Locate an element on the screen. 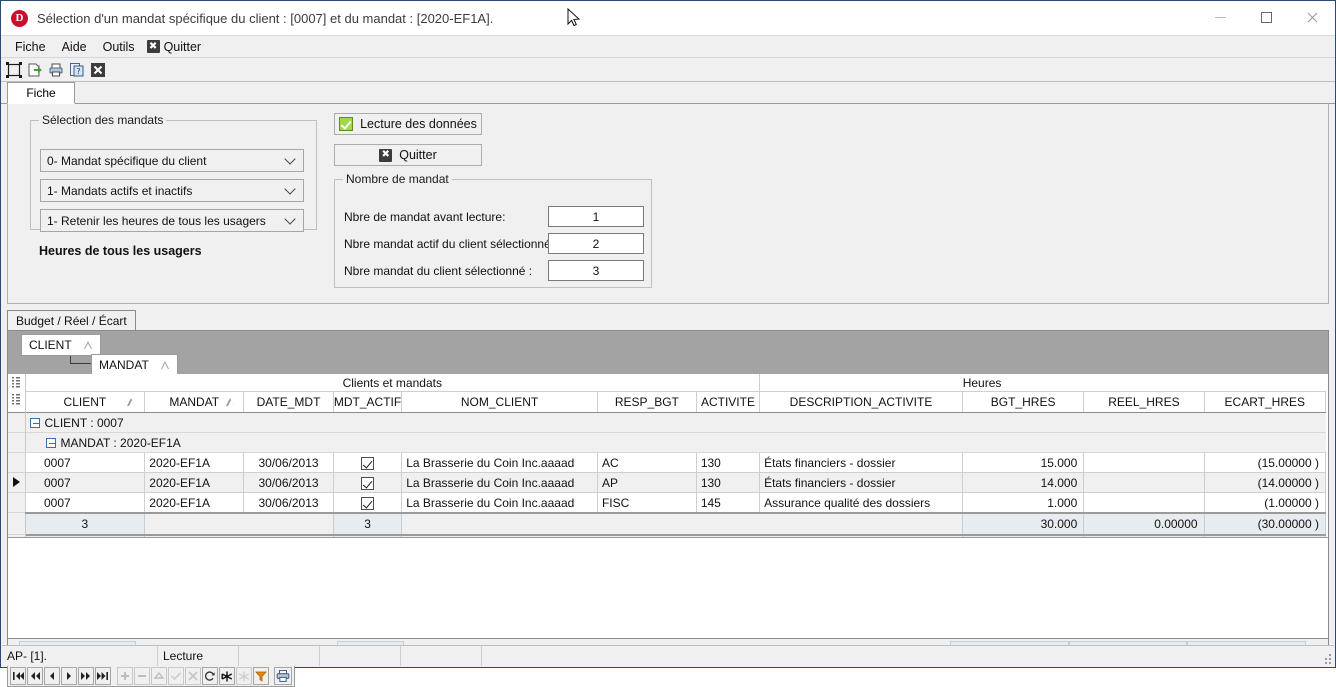 This screenshot has height=687, width=1336. band-clients-et-mandats: Clients et mandats is located at coordinates (393, 383).